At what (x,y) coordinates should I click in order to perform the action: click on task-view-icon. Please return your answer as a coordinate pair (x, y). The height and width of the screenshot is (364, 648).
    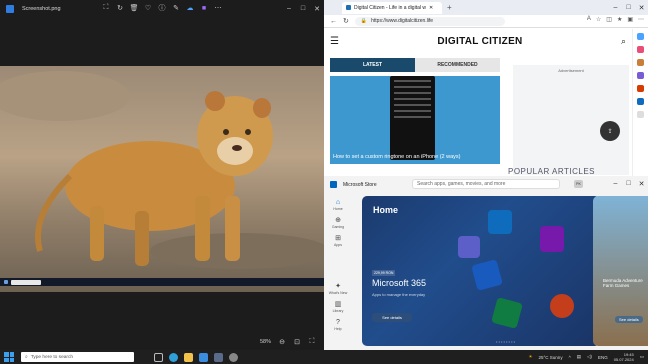
    Looking at the image, I should click on (158, 357).